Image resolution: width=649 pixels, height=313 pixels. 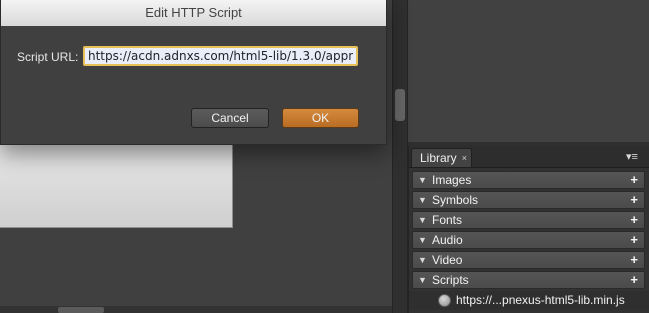 I want to click on library-section-images: ▼ Images +, so click(x=528, y=180).